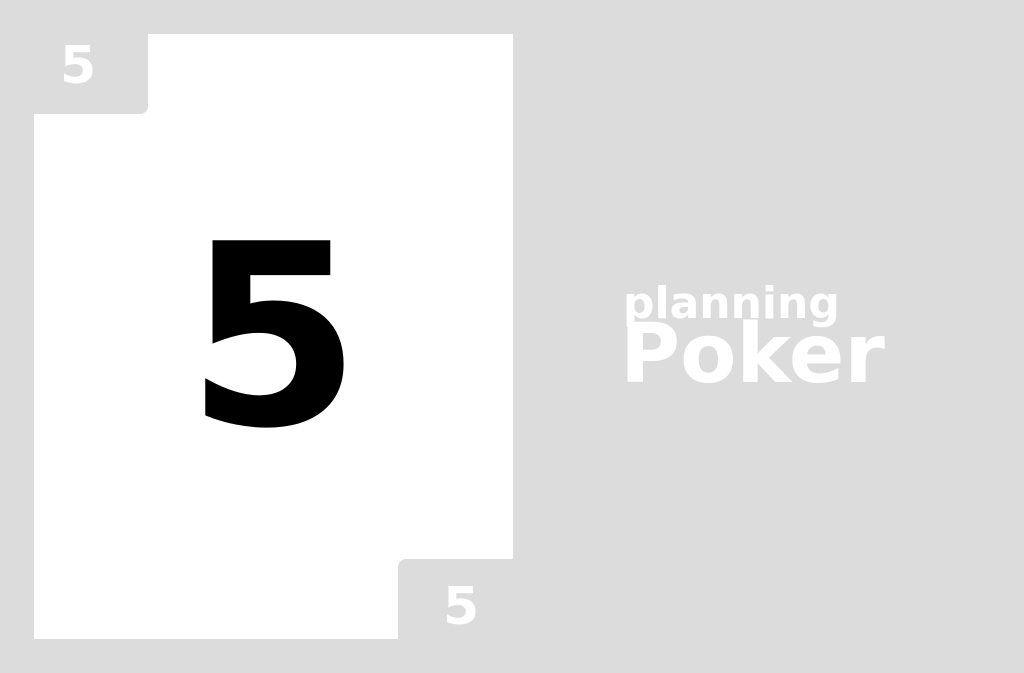  I want to click on app-logo: planning Poker, so click(752, 339).